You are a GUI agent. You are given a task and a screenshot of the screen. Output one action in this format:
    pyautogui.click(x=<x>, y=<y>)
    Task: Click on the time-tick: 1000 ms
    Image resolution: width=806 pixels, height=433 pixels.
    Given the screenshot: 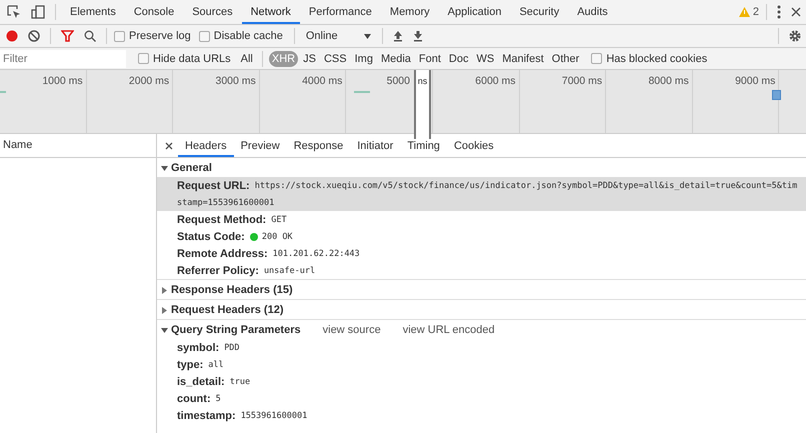 What is the action you would take?
    pyautogui.click(x=62, y=81)
    